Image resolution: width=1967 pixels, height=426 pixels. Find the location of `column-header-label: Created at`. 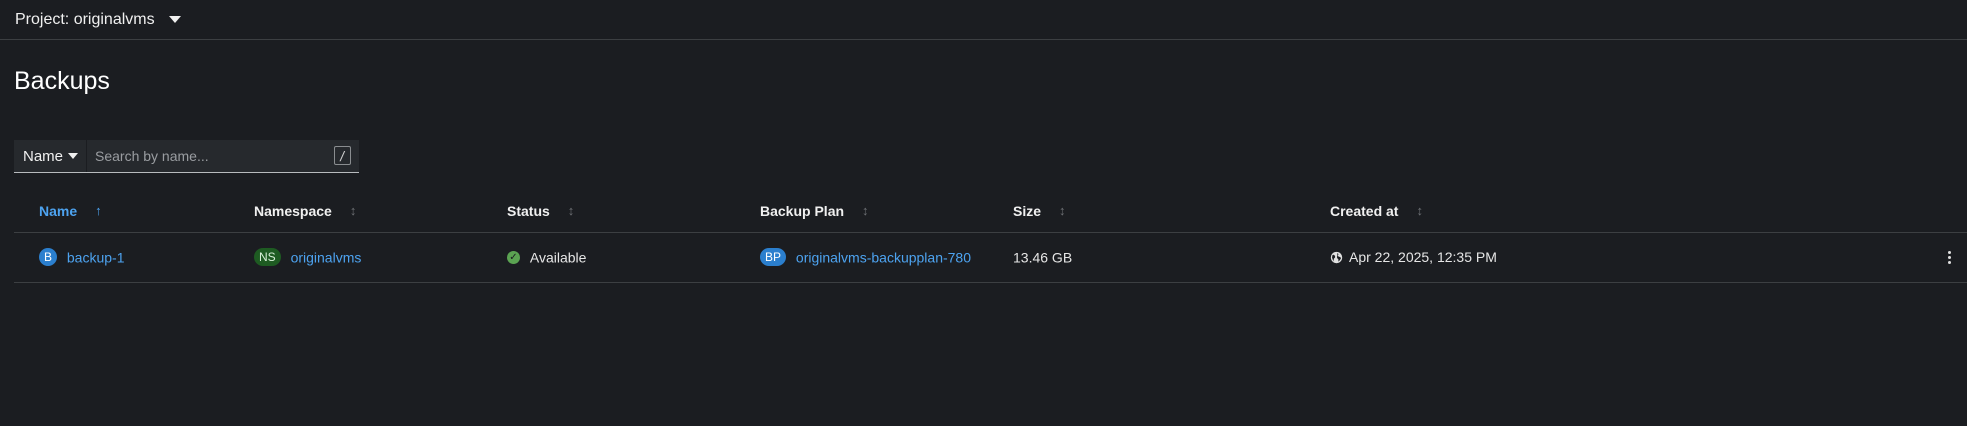

column-header-label: Created at is located at coordinates (1364, 210).